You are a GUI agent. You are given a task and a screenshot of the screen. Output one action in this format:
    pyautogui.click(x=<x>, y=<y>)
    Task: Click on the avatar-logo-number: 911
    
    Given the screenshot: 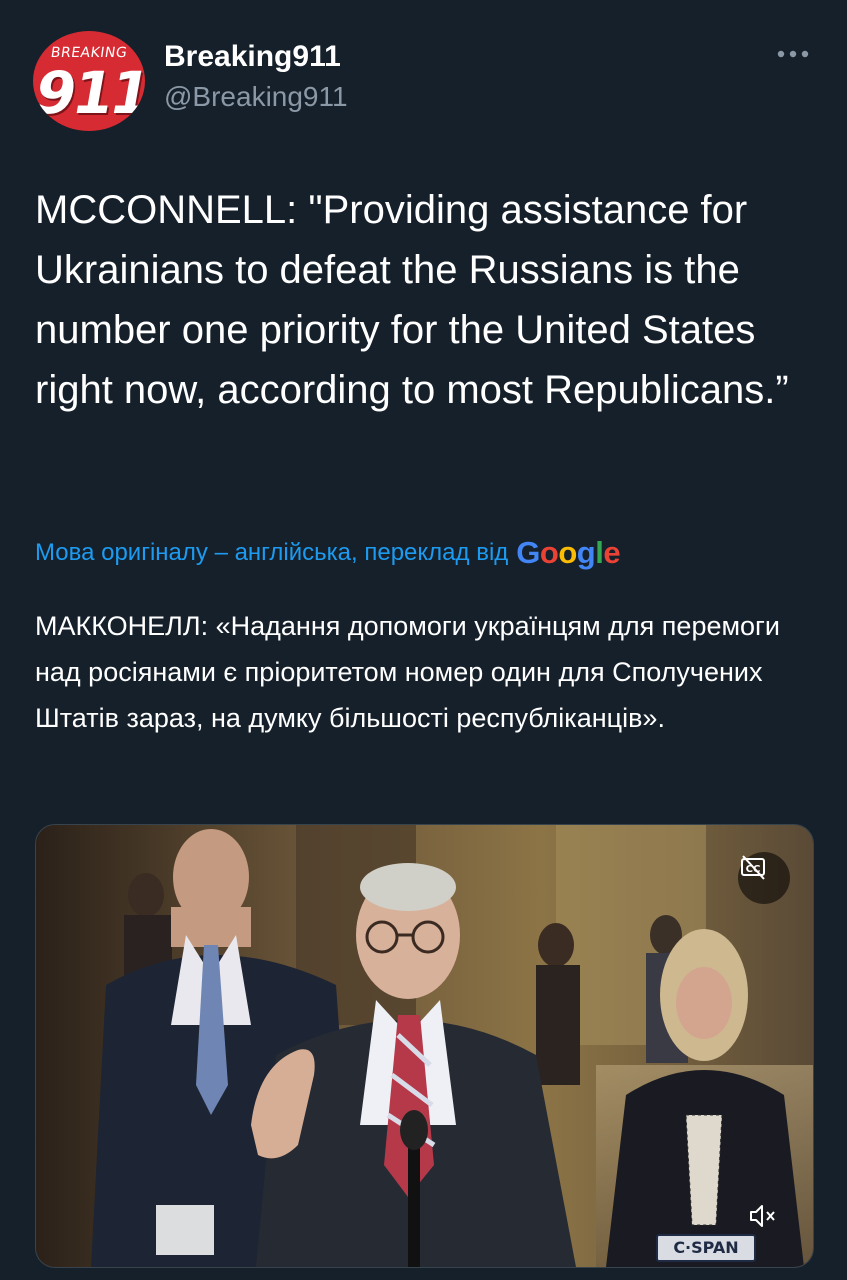 What is the action you would take?
    pyautogui.click(x=89, y=93)
    